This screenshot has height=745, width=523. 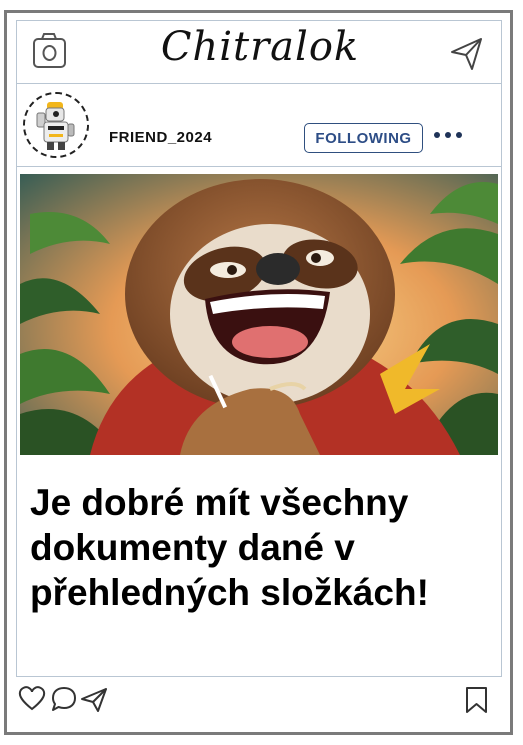 What do you see at coordinates (32, 700) in the screenshot?
I see `heart-icon` at bounding box center [32, 700].